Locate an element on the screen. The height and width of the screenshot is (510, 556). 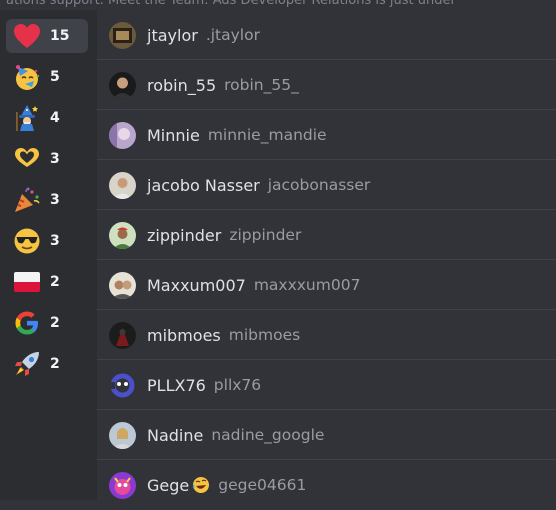
user-row-jtaylor: jtaylor .jtaylor is located at coordinates (326, 35).